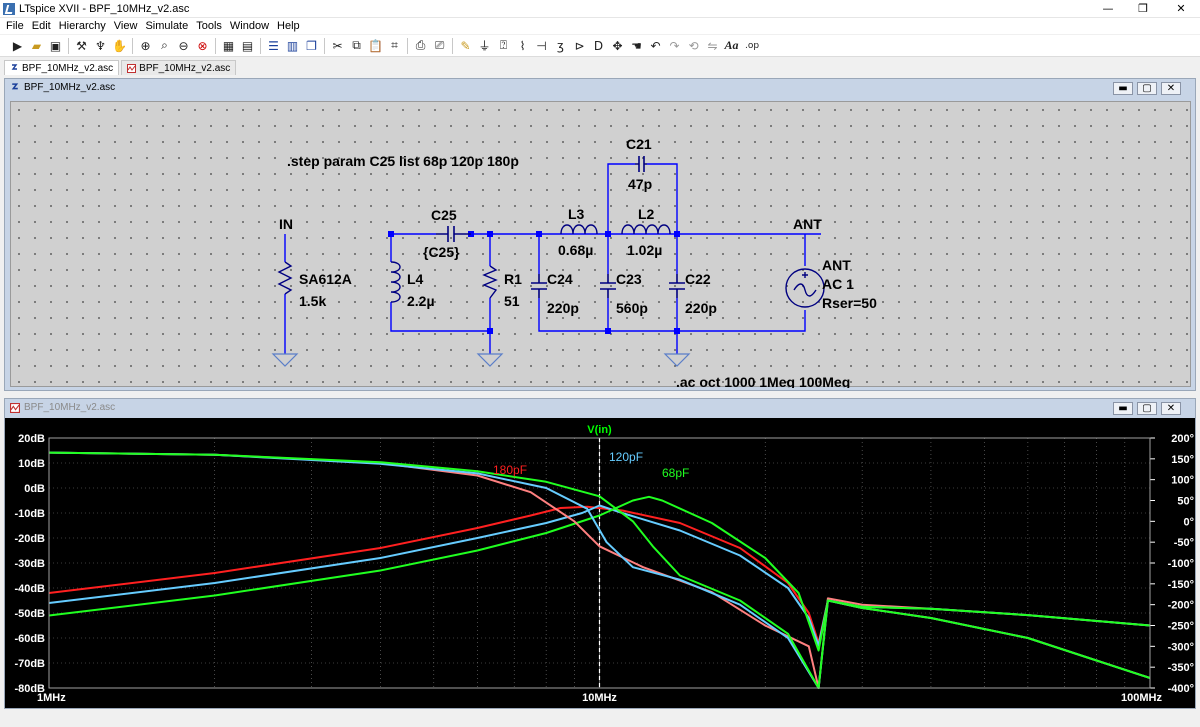 The width and height of the screenshot is (1200, 727). I want to click on text-button: Aa, so click(731, 46).